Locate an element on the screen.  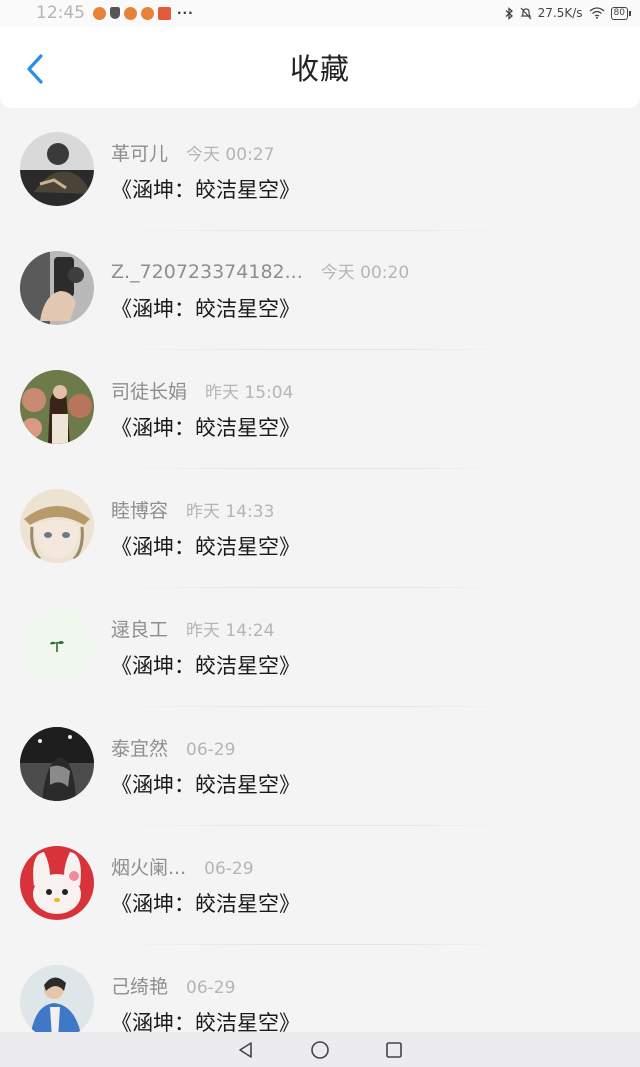
header: 收藏 is located at coordinates (320, 67).